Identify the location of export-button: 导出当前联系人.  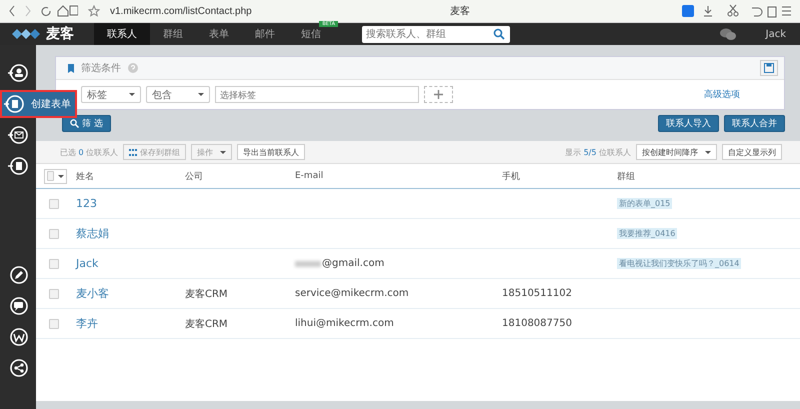
(271, 152).